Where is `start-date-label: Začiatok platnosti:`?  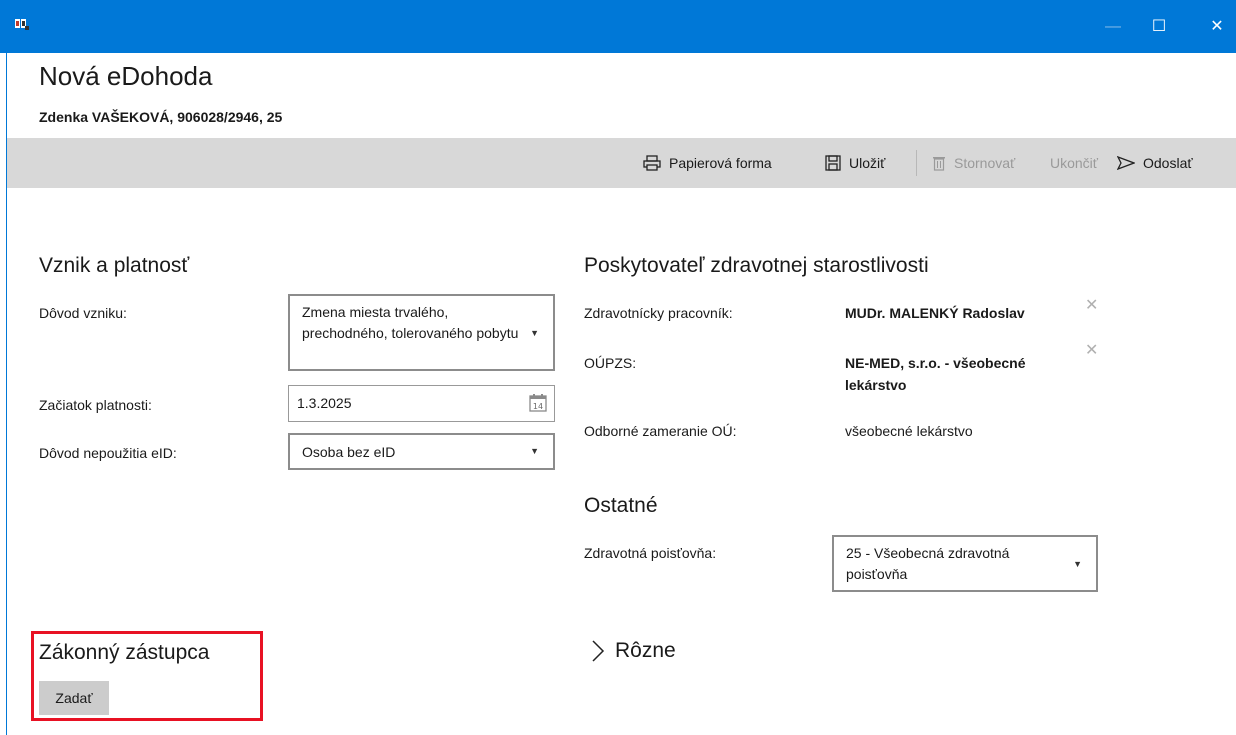
start-date-label: Začiatok platnosti: is located at coordinates (95, 405).